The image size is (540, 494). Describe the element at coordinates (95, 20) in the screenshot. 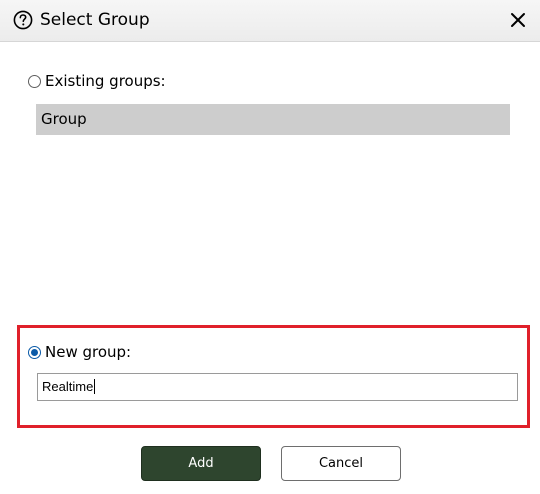

I see `dialog-title: Select Group` at that location.